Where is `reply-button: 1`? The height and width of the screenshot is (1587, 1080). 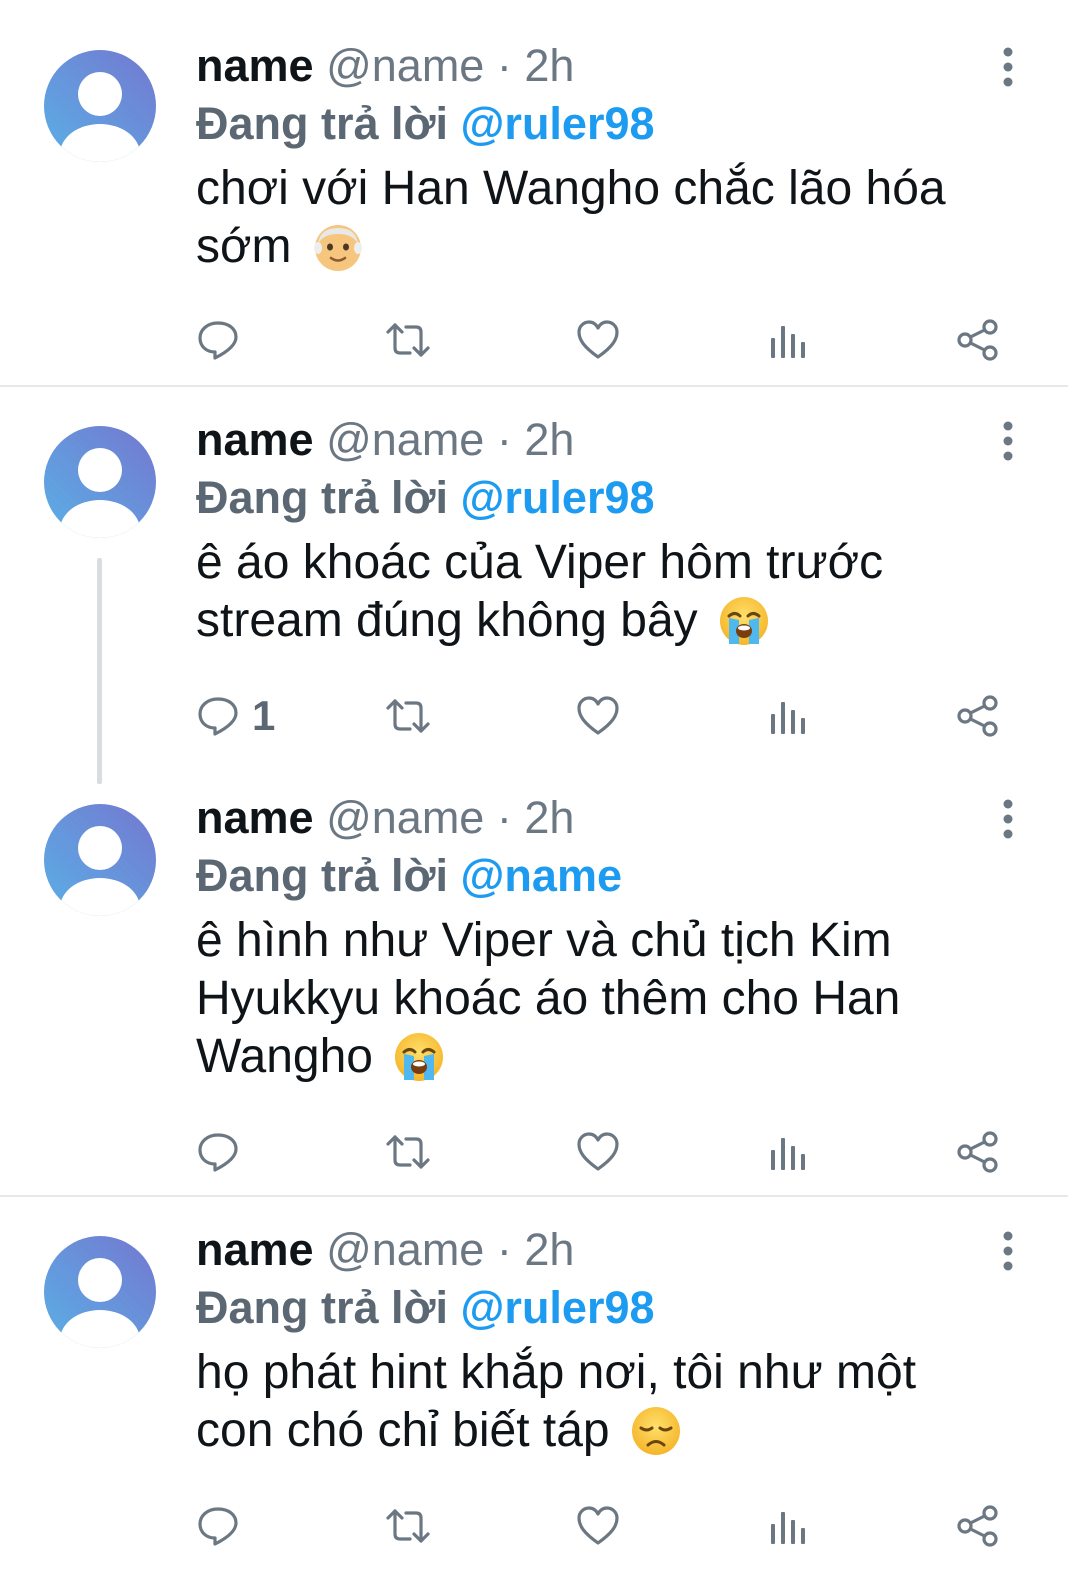 reply-button: 1 is located at coordinates (235, 716).